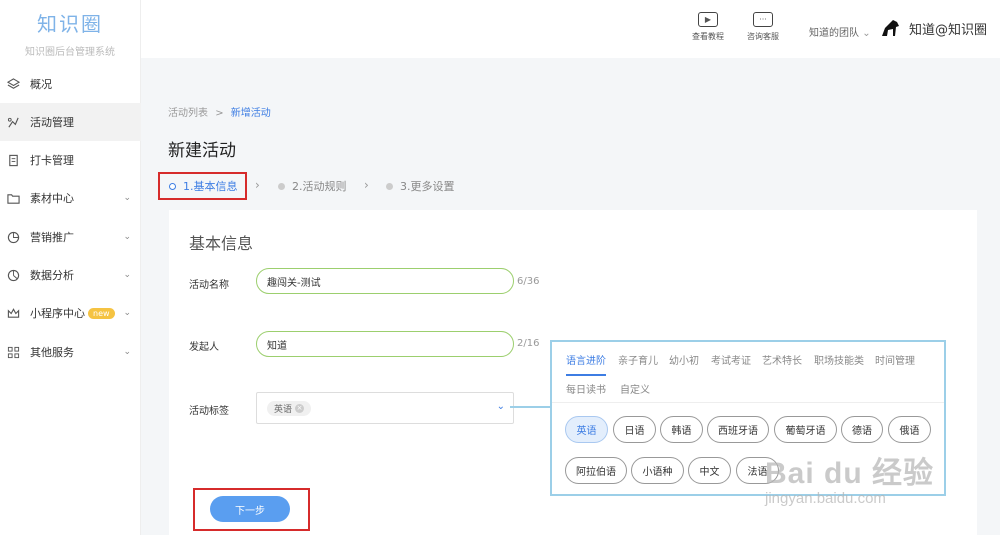  What do you see at coordinates (13, 84) in the screenshot?
I see `layers-icon` at bounding box center [13, 84].